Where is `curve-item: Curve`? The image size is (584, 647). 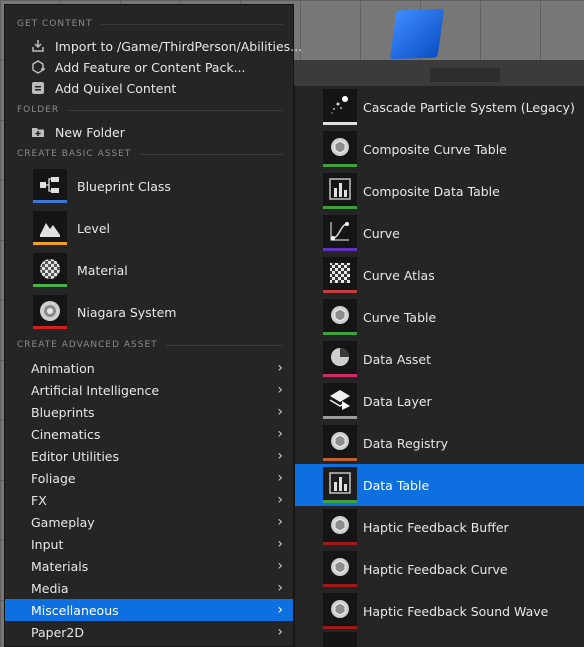 curve-item: Curve is located at coordinates (439, 233).